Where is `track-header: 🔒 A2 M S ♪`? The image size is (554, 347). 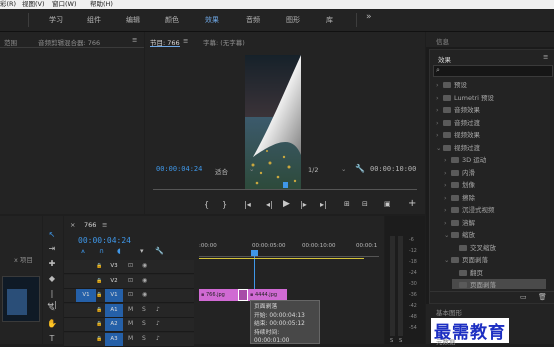
track-header: 🔒 A2 M S ♪ is located at coordinates (129, 325).